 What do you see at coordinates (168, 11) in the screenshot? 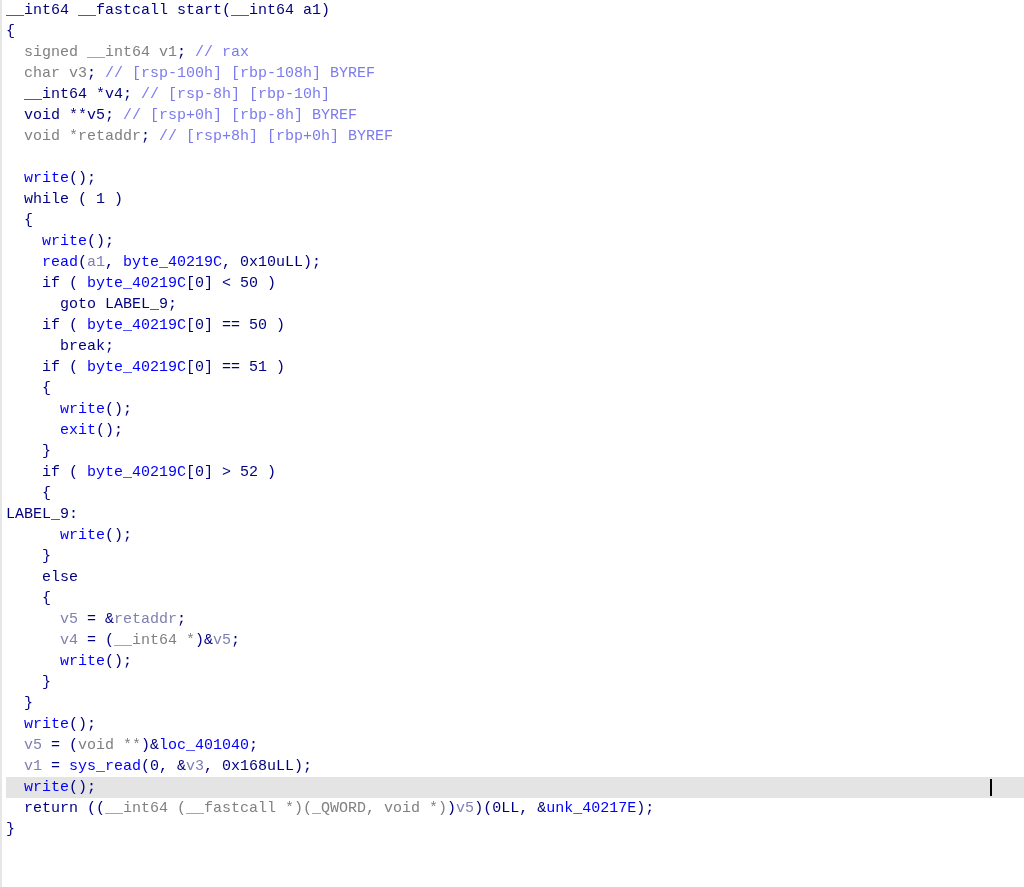
I see `code-line: __int64 __fastcall start(__int64 a1)` at bounding box center [168, 11].